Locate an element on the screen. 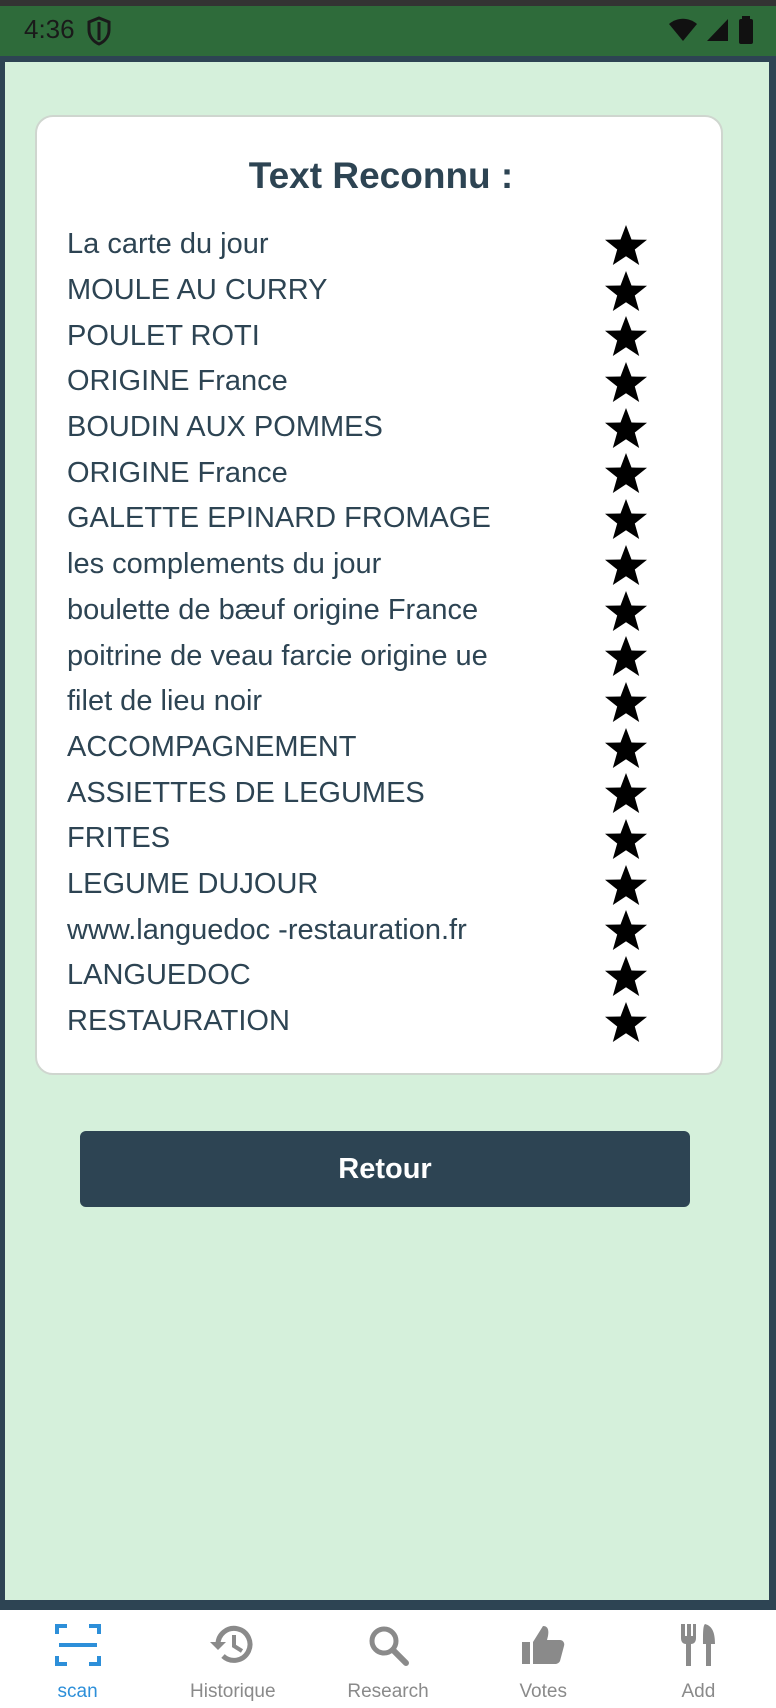 This screenshot has height=1708, width=776. list-item-text: www.languedoc -restauration.fr is located at coordinates (267, 929).